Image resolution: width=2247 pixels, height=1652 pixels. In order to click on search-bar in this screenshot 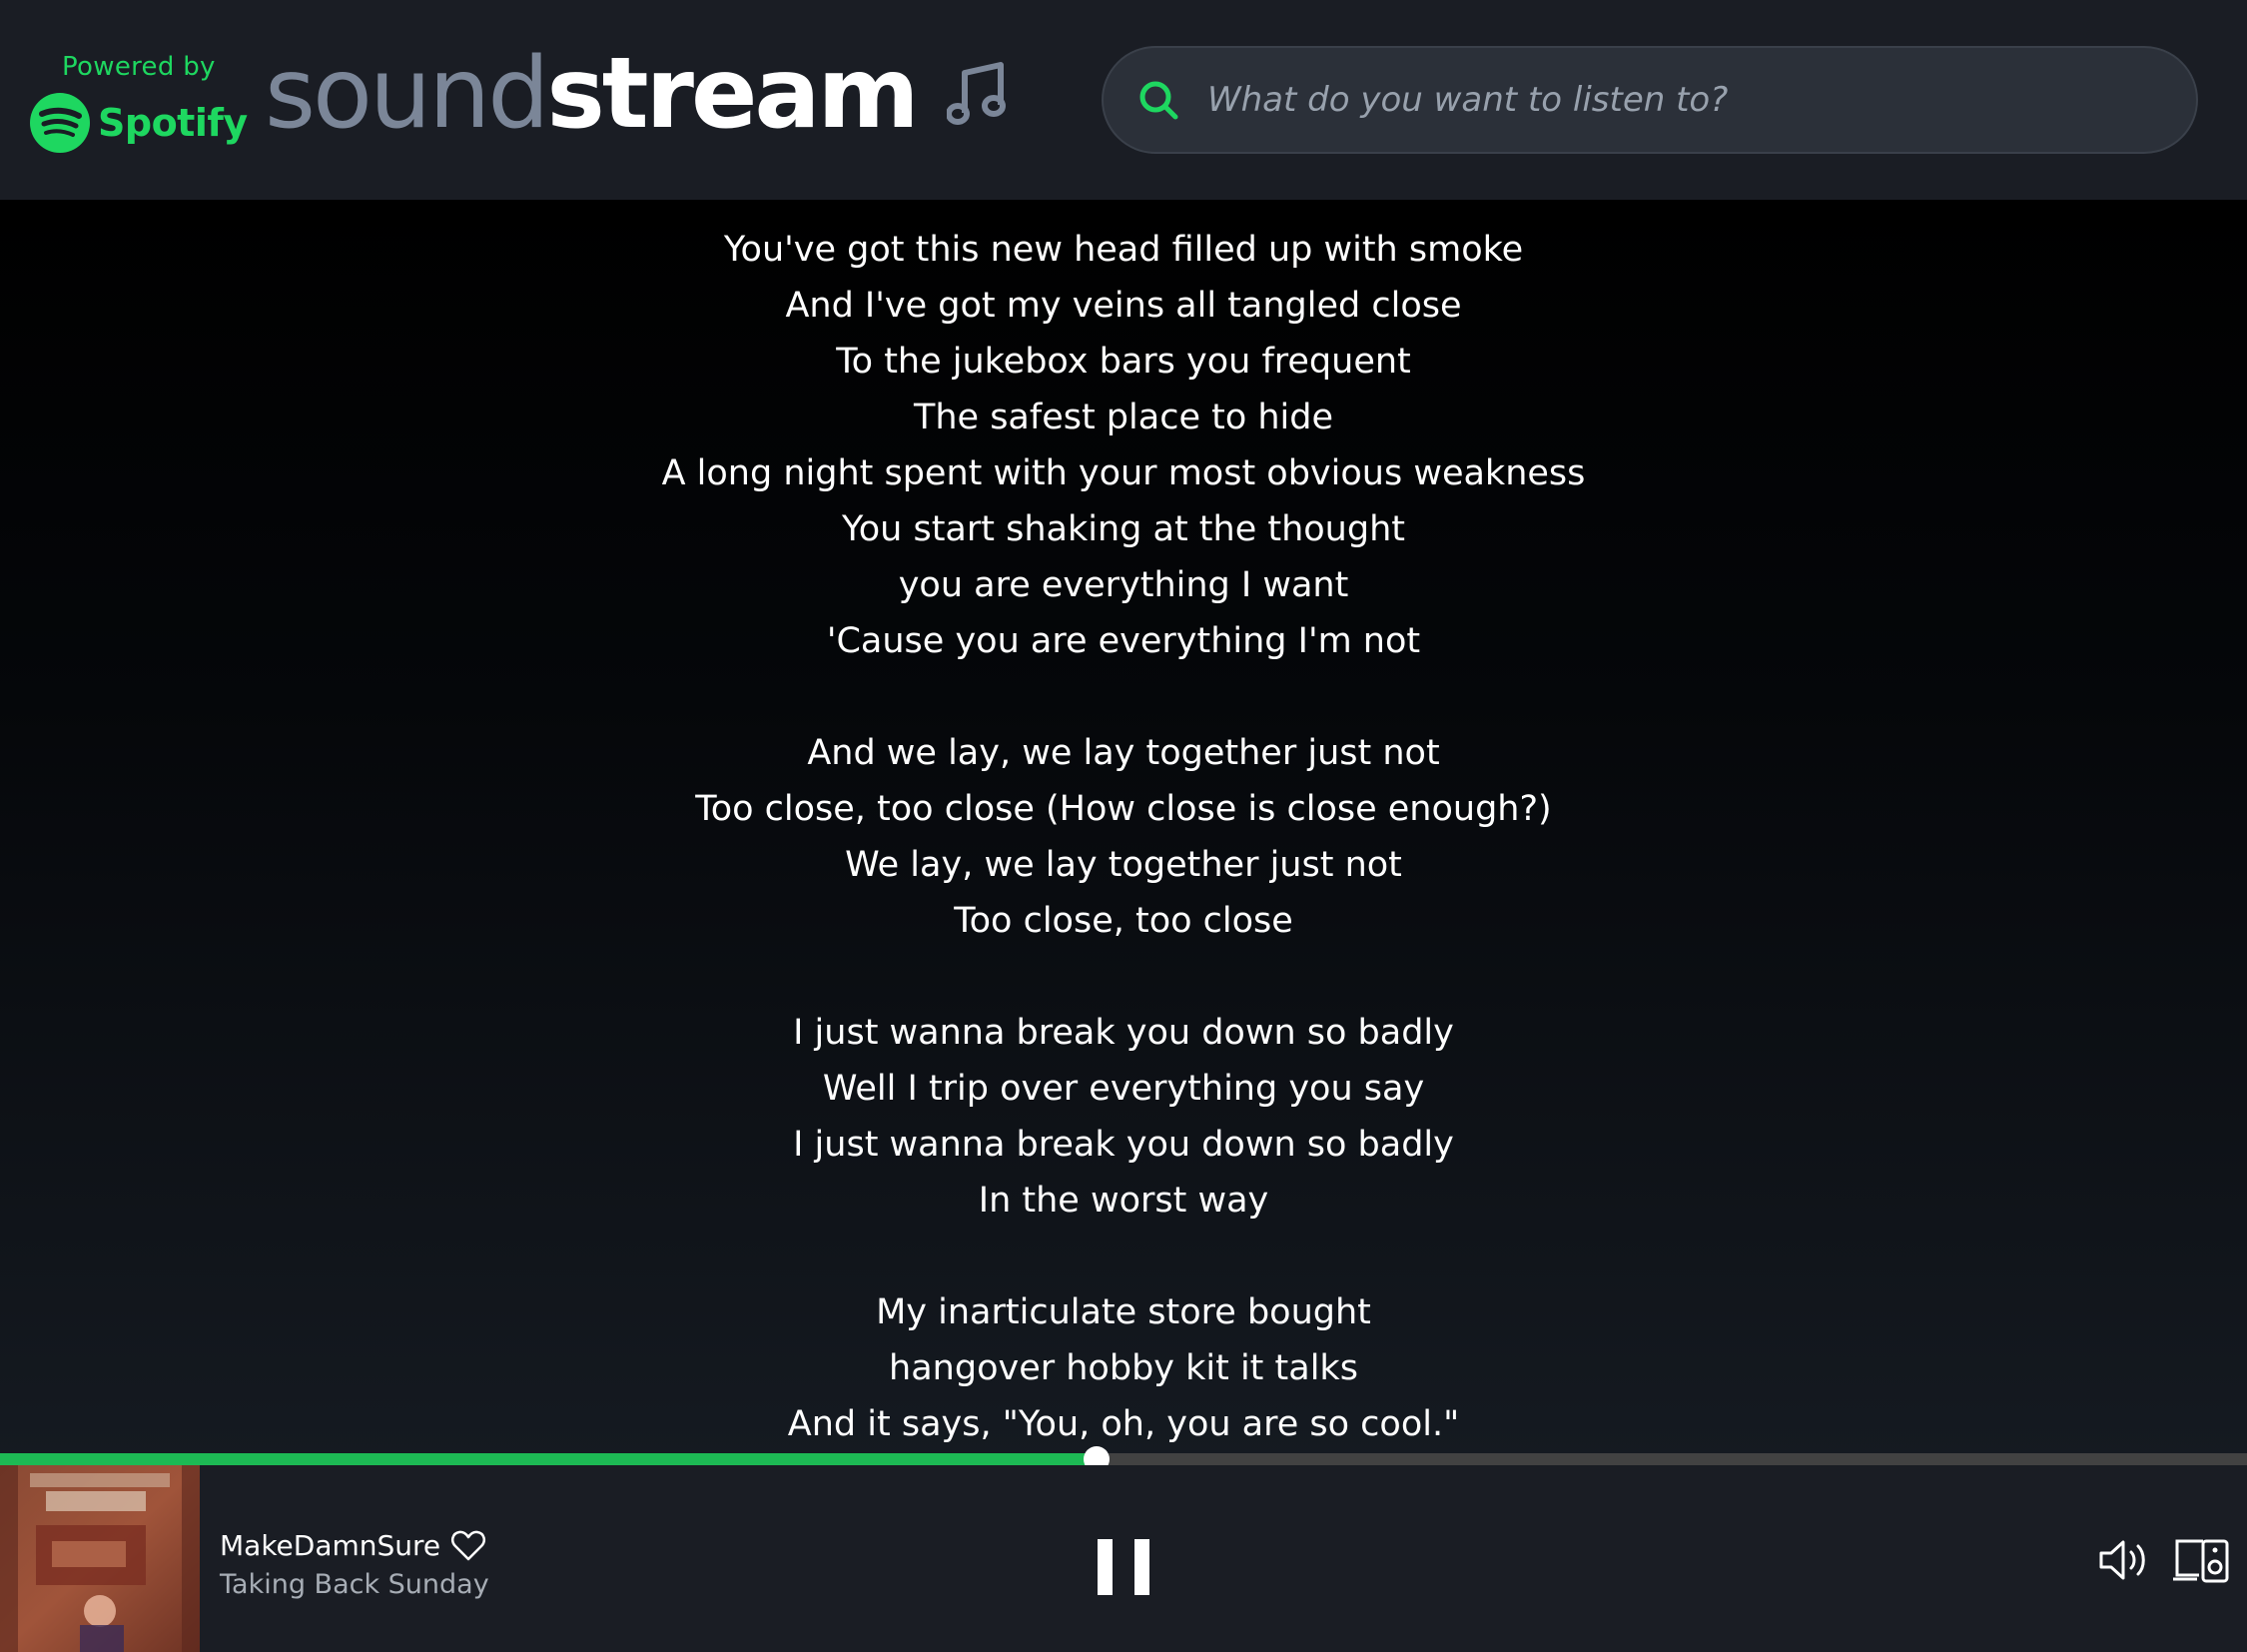, I will do `click(1650, 100)`.